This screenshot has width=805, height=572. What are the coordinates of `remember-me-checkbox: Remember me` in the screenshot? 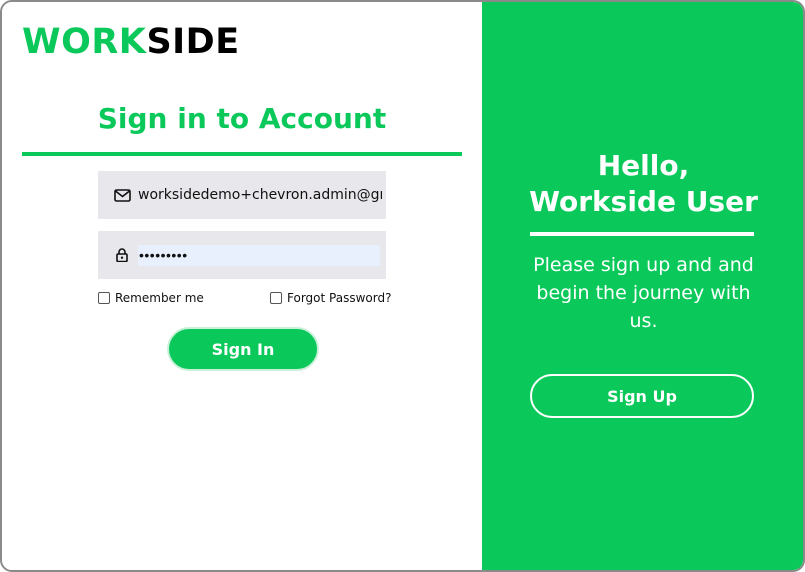 It's located at (151, 298).